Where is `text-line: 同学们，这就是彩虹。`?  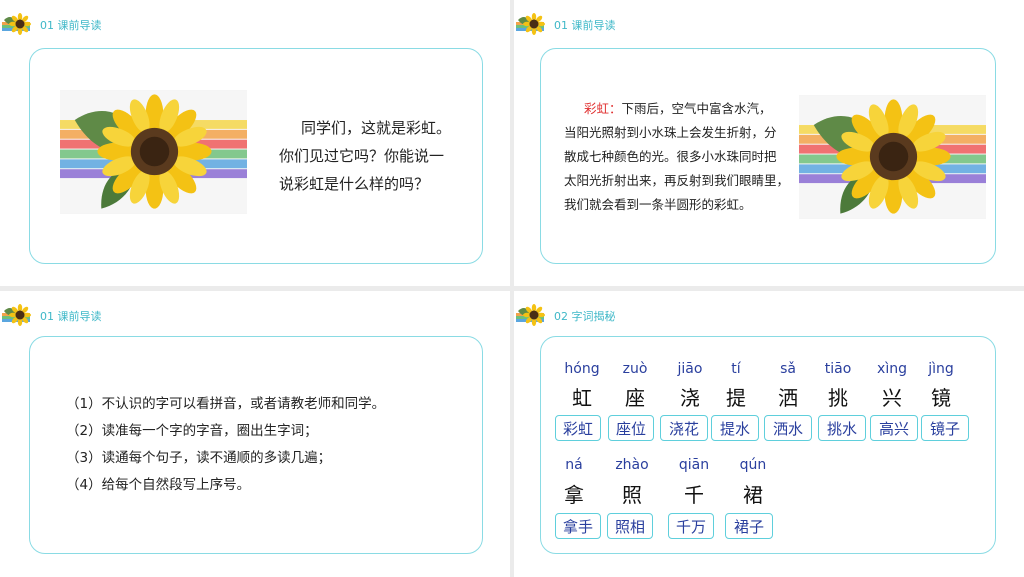
text-line: 同学们，这就是彩虹。 is located at coordinates (376, 128).